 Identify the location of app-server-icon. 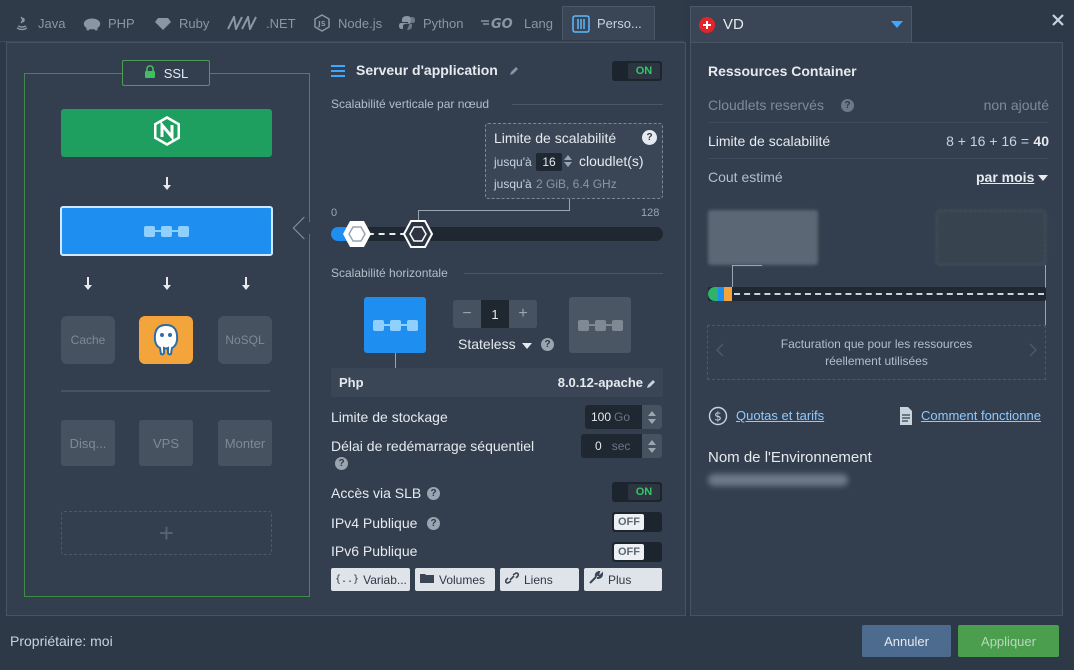
(600, 325).